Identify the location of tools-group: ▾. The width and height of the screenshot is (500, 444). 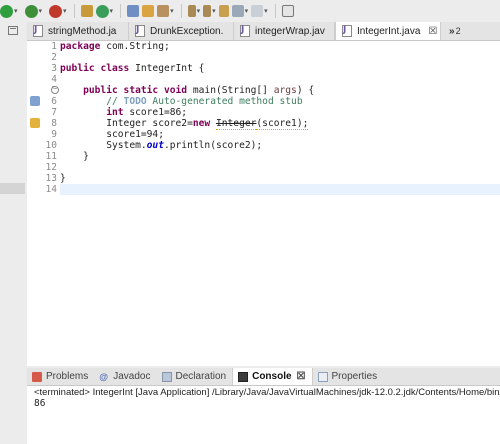
(96, 11).